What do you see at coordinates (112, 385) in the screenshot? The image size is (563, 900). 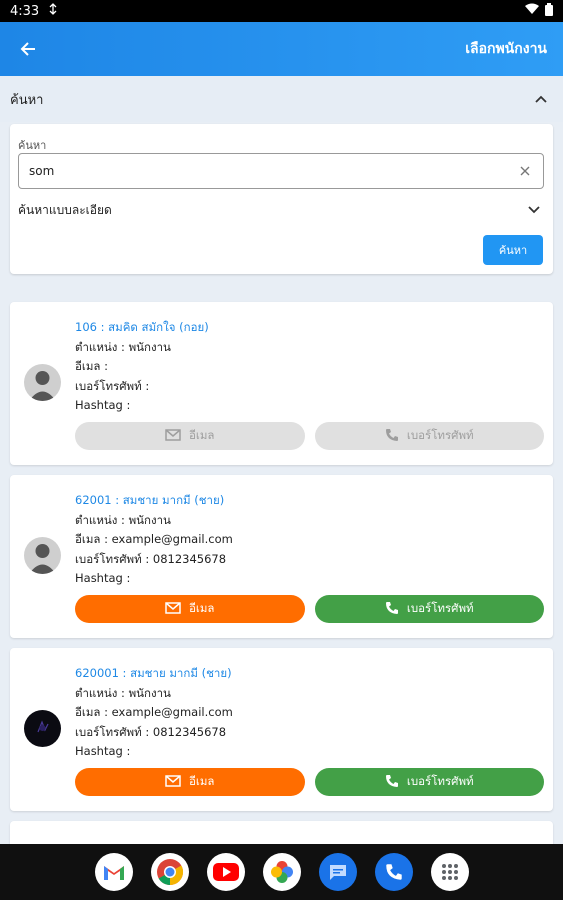 I see `employee-phone: เบอร์โทรศัพท์ :` at bounding box center [112, 385].